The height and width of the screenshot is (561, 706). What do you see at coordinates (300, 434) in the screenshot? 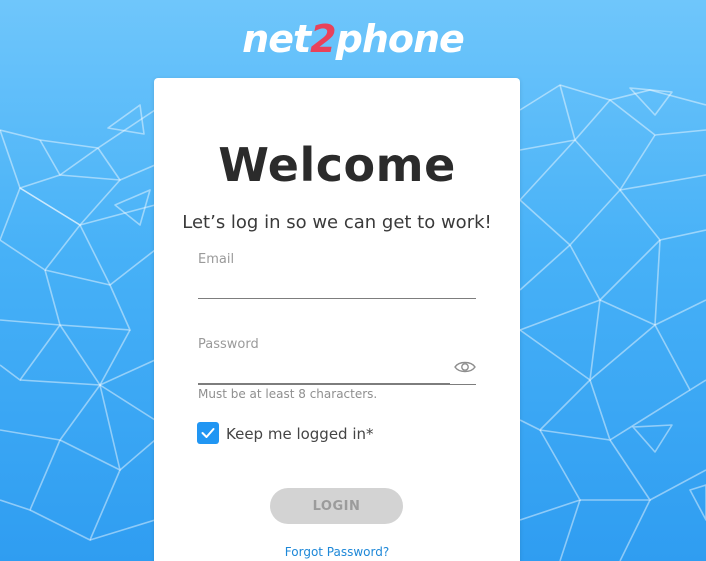
I see `keep-logged-in-label: Keep me logged in*` at bounding box center [300, 434].